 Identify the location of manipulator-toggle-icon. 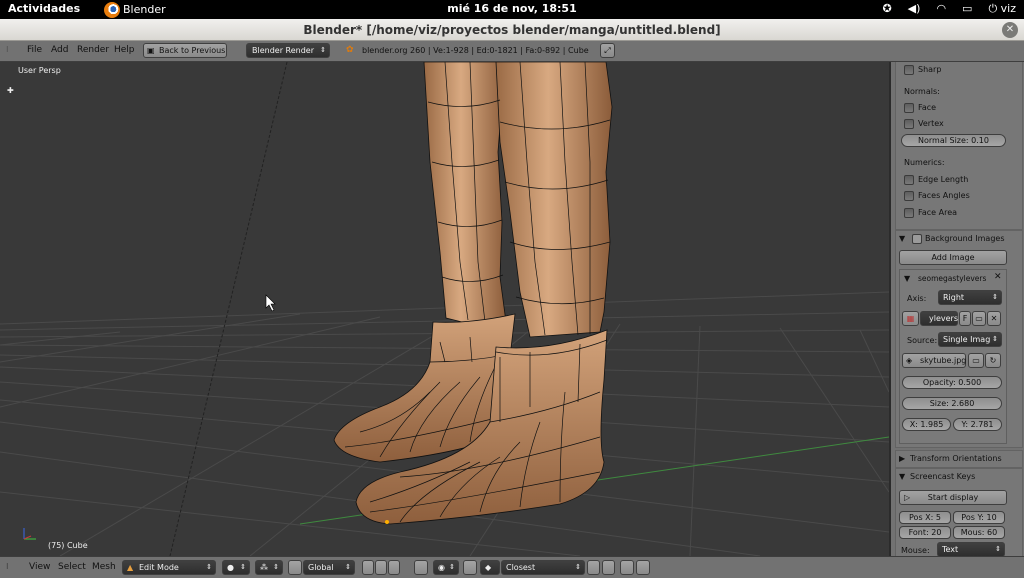
(295, 567).